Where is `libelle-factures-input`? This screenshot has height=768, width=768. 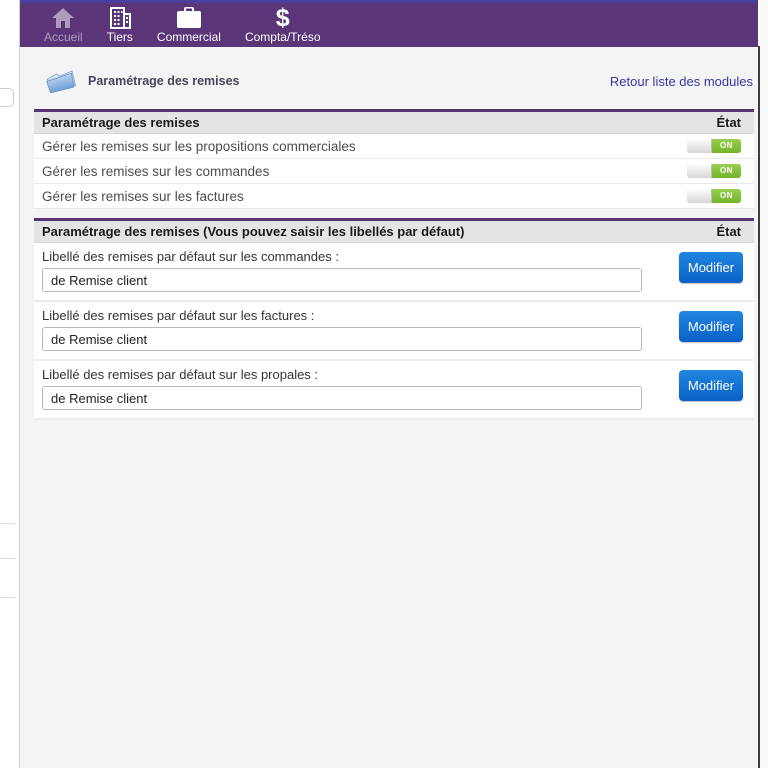 libelle-factures-input is located at coordinates (342, 339).